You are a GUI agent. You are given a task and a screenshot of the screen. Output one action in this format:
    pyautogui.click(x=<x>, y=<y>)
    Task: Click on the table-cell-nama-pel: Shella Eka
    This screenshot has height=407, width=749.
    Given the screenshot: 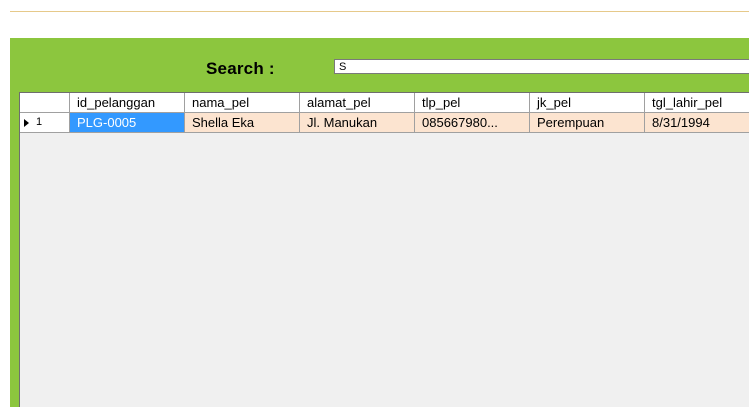 What is the action you would take?
    pyautogui.click(x=242, y=123)
    